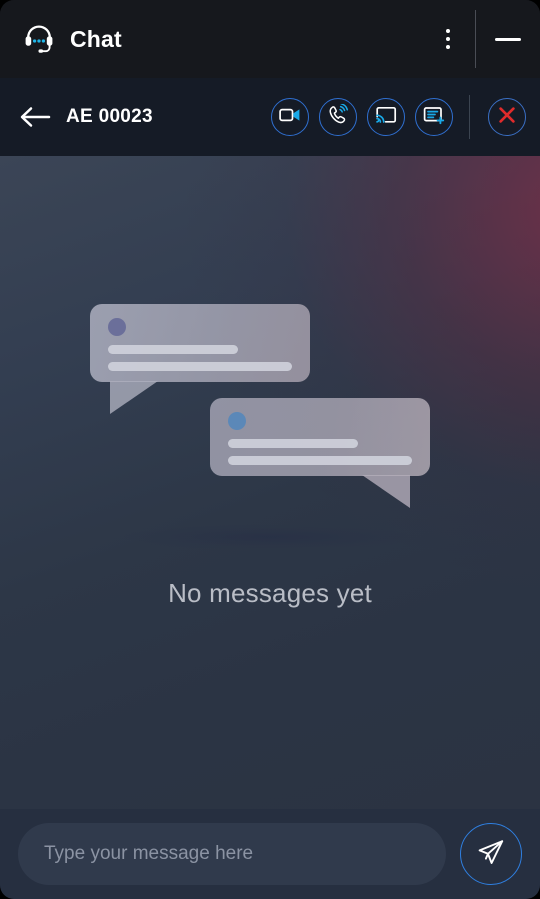  I want to click on illustration-bubble-one, so click(200, 343).